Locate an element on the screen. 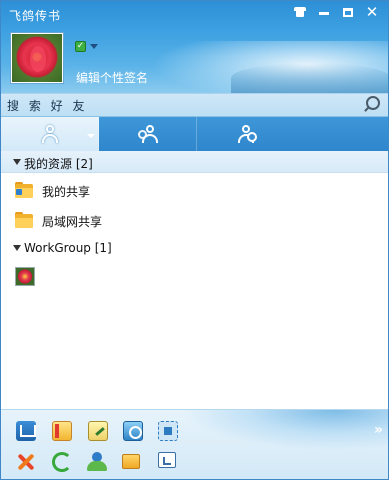 Image resolution: width=389 pixels, height=480 pixels. minimize-icon is located at coordinates (324, 13).